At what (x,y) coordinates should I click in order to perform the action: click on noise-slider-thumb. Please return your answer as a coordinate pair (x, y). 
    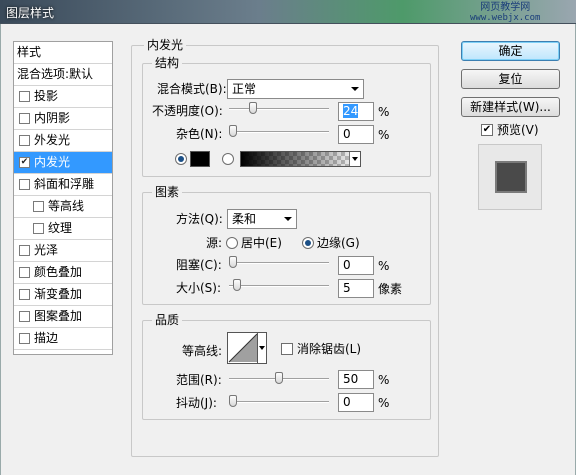
    Looking at the image, I should click on (233, 131).